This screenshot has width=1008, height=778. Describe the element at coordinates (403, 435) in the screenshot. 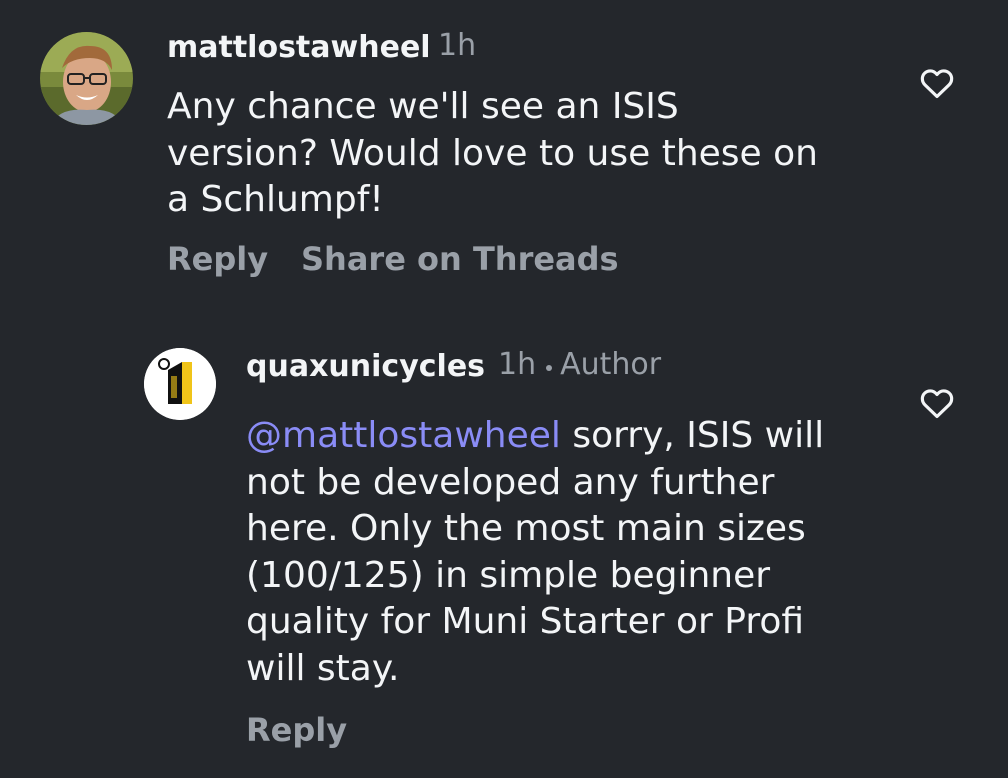

I see `mention-link: @mattlostawheel` at that location.